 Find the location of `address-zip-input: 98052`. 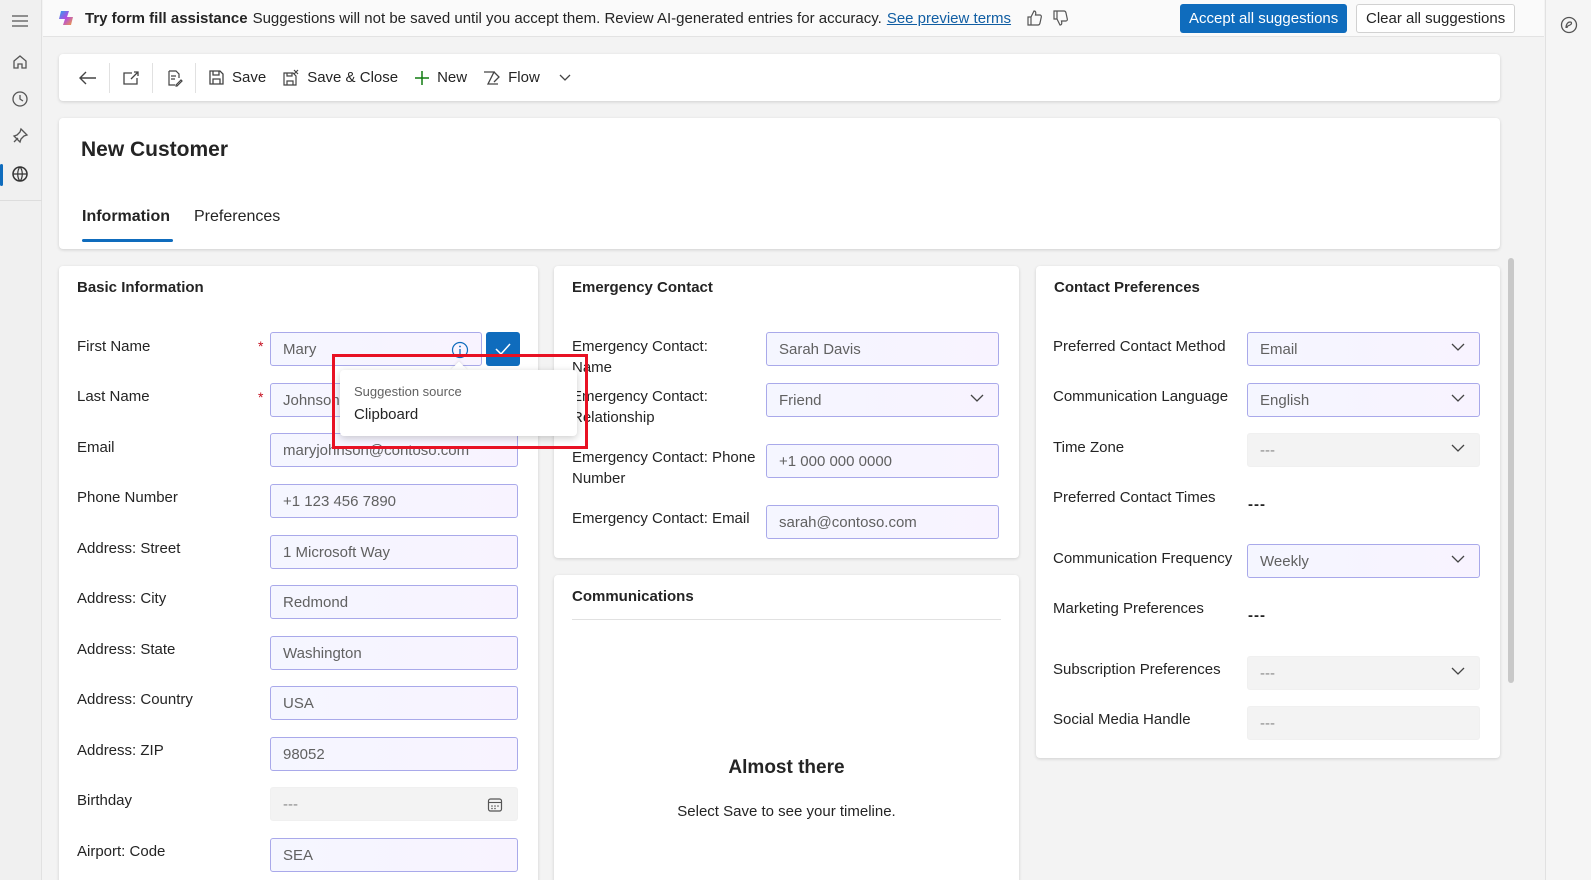

address-zip-input: 98052 is located at coordinates (394, 754).